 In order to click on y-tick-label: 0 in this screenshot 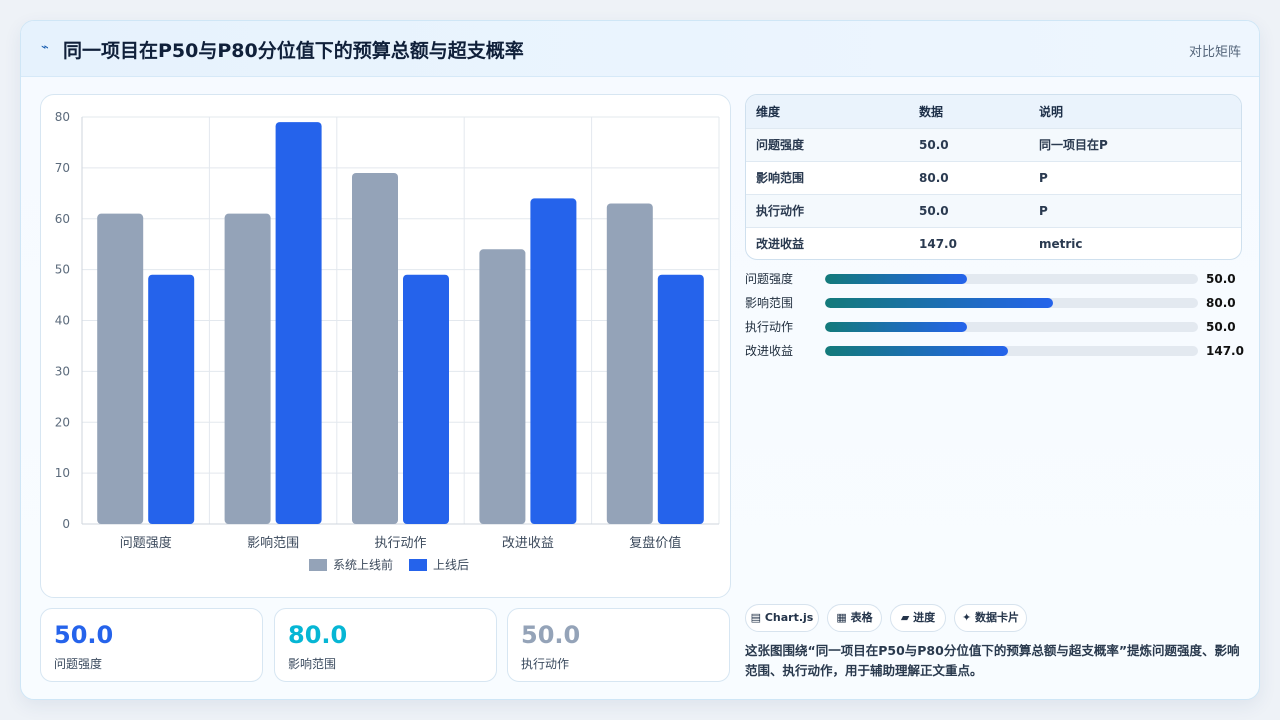, I will do `click(66, 524)`.